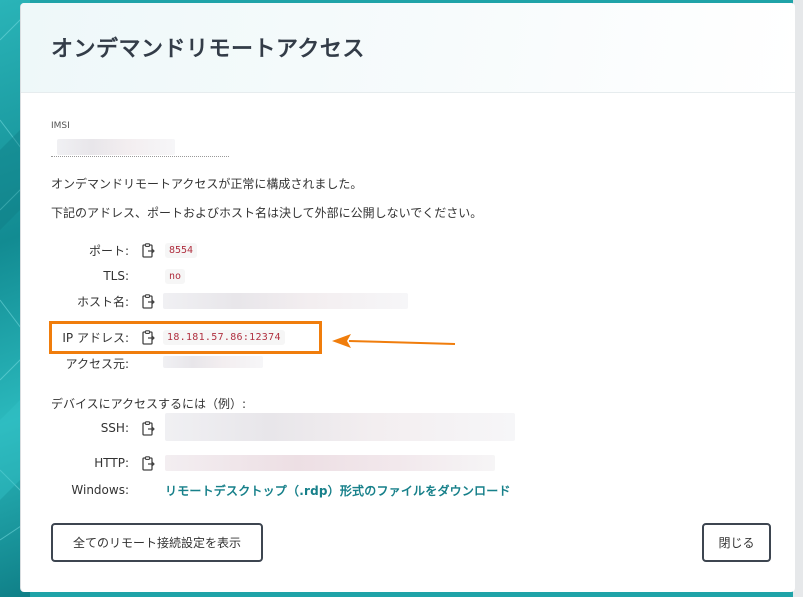  Describe the element at coordinates (207, 184) in the screenshot. I see `success-message: オンデマンドリモートアクセスが正常に構成されました。` at that location.